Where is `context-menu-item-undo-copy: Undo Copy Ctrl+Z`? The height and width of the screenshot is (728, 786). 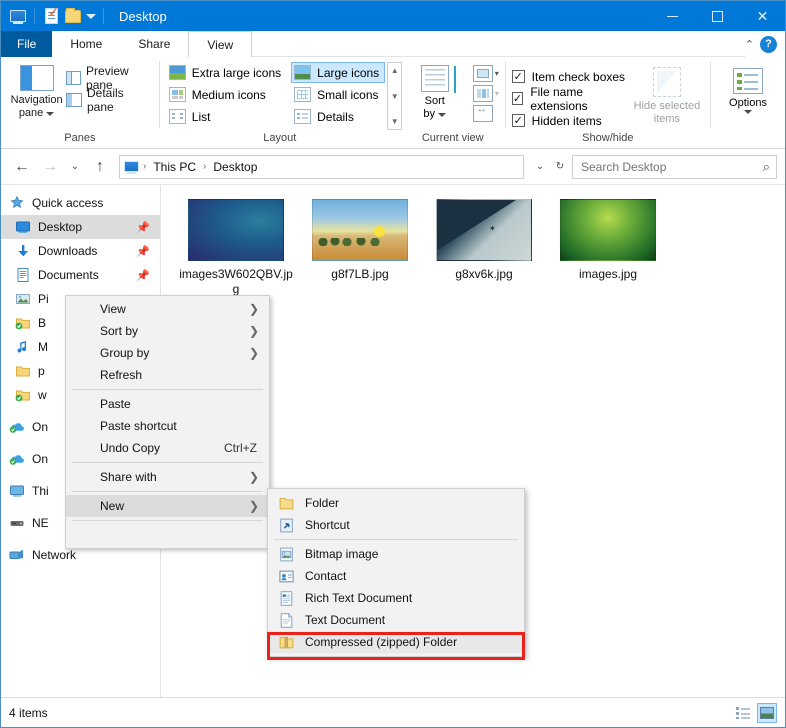
context-menu-item-undo-copy: Undo Copy Ctrl+Z is located at coordinates (167, 448).